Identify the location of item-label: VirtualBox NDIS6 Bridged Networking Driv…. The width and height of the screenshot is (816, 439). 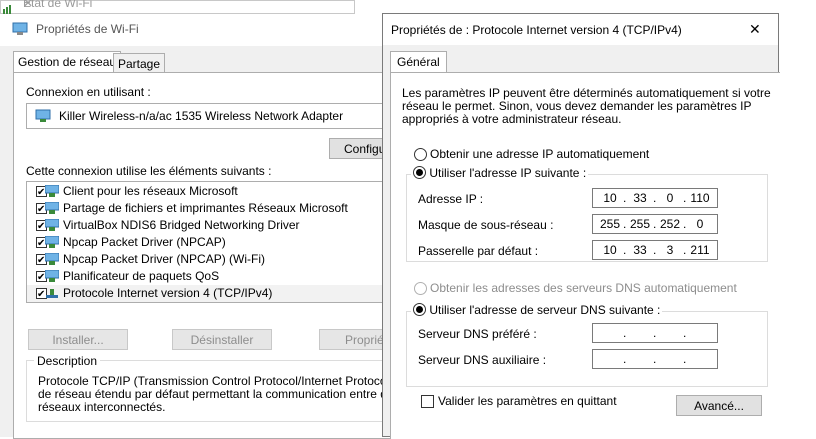
(181, 225).